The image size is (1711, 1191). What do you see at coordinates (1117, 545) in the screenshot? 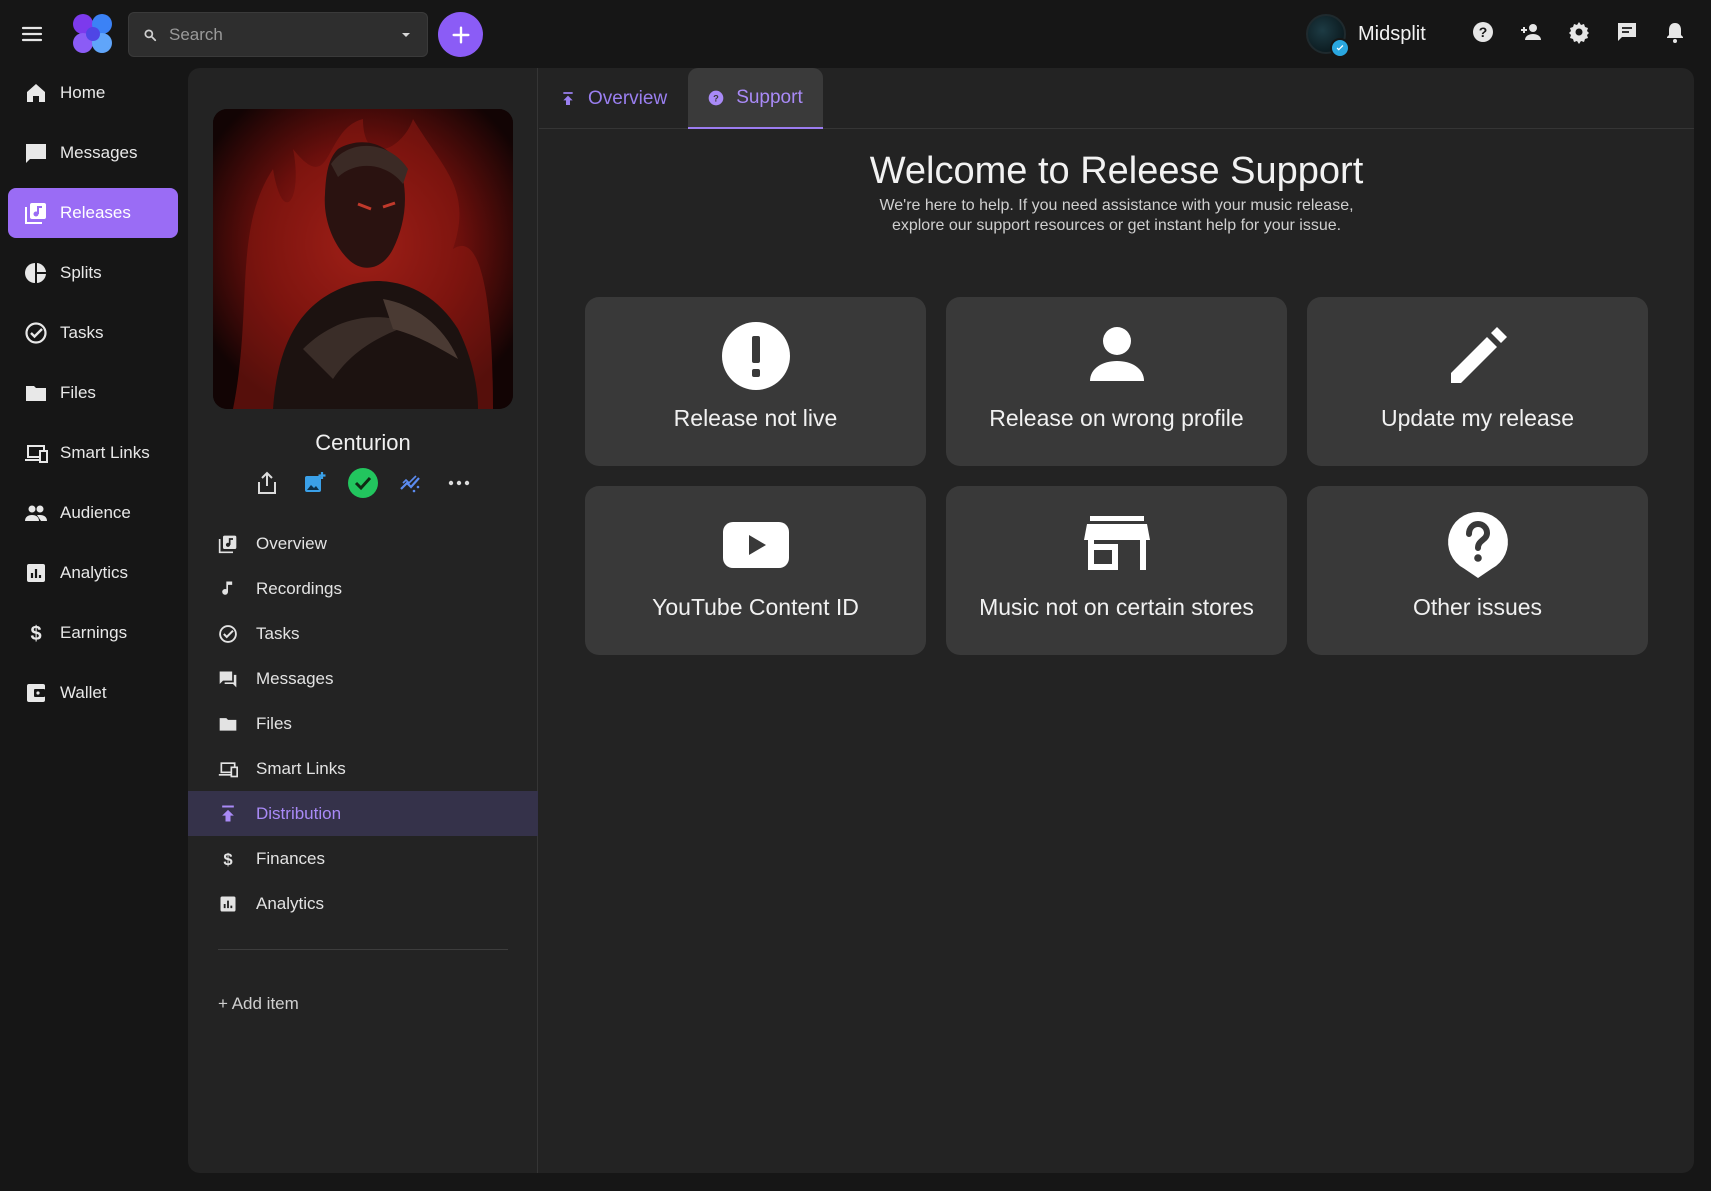
I see `store-icon` at bounding box center [1117, 545].